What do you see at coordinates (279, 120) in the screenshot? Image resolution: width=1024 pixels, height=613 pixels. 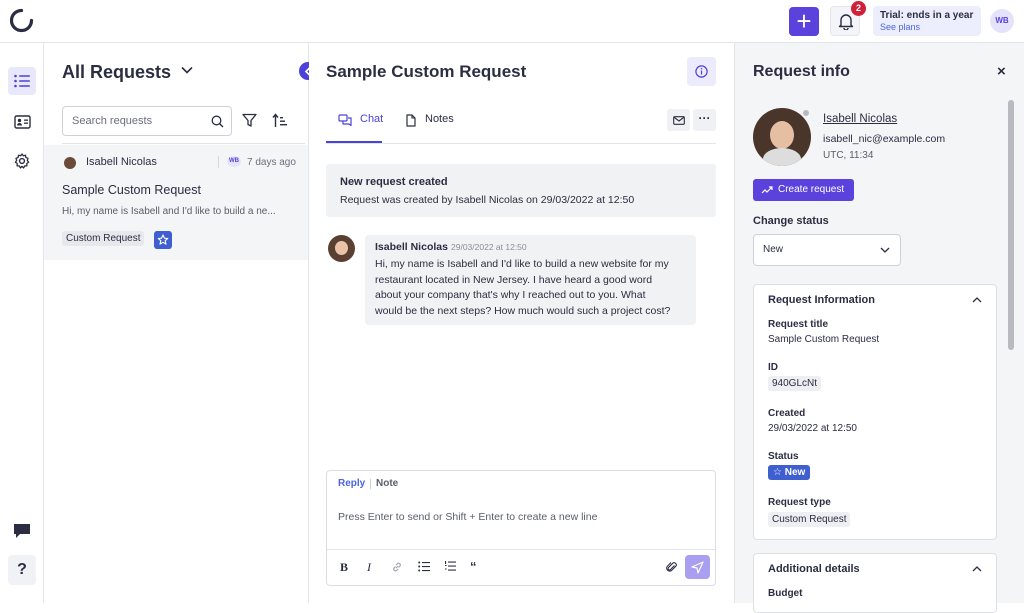 I see `sort-icon` at bounding box center [279, 120].